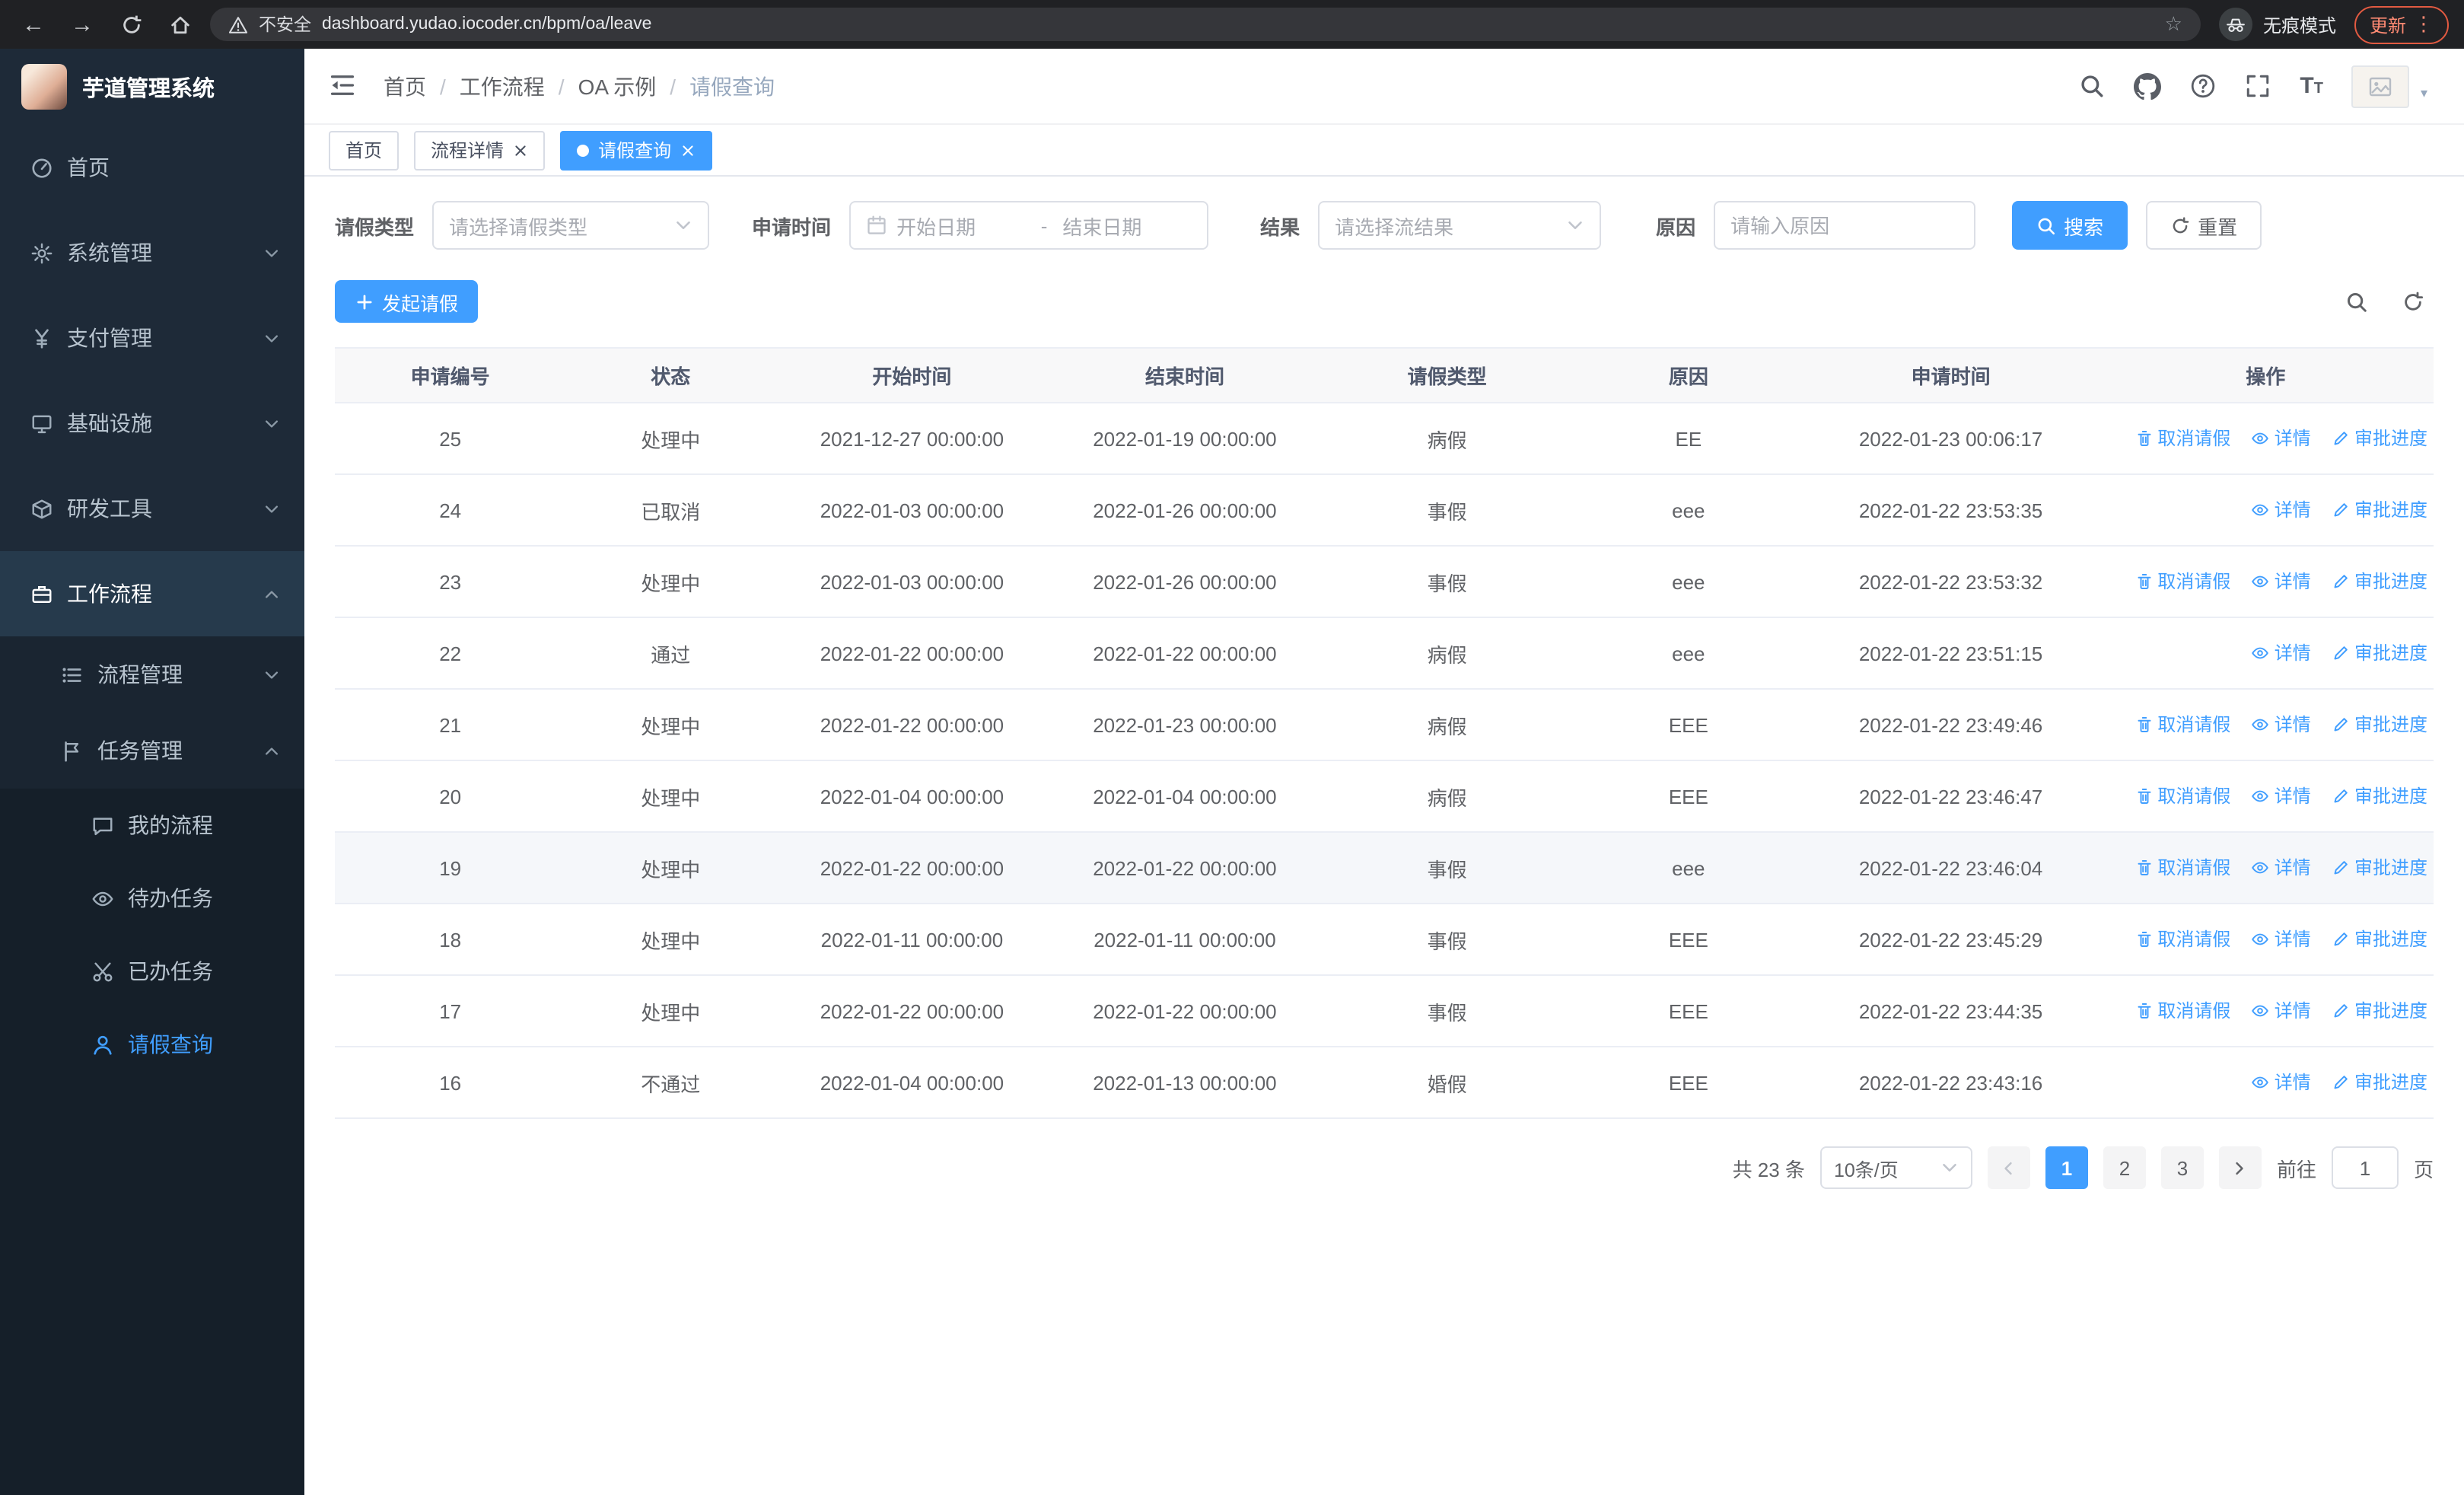 The width and height of the screenshot is (2464, 1495). I want to click on leave-type-select: 请选择请假类型, so click(571, 225).